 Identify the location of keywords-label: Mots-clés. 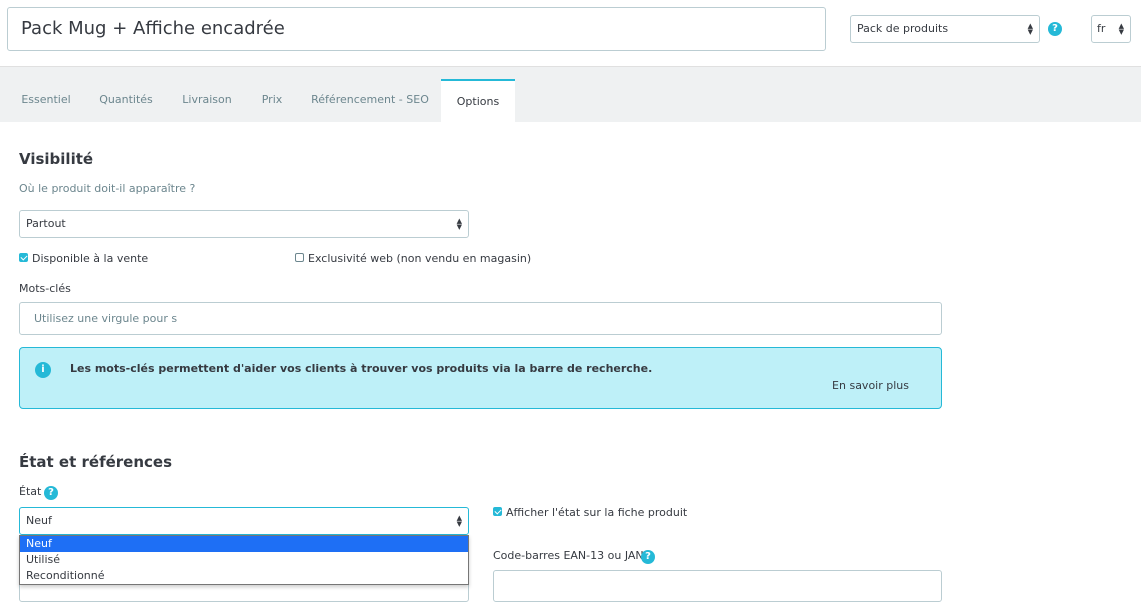
(45, 288).